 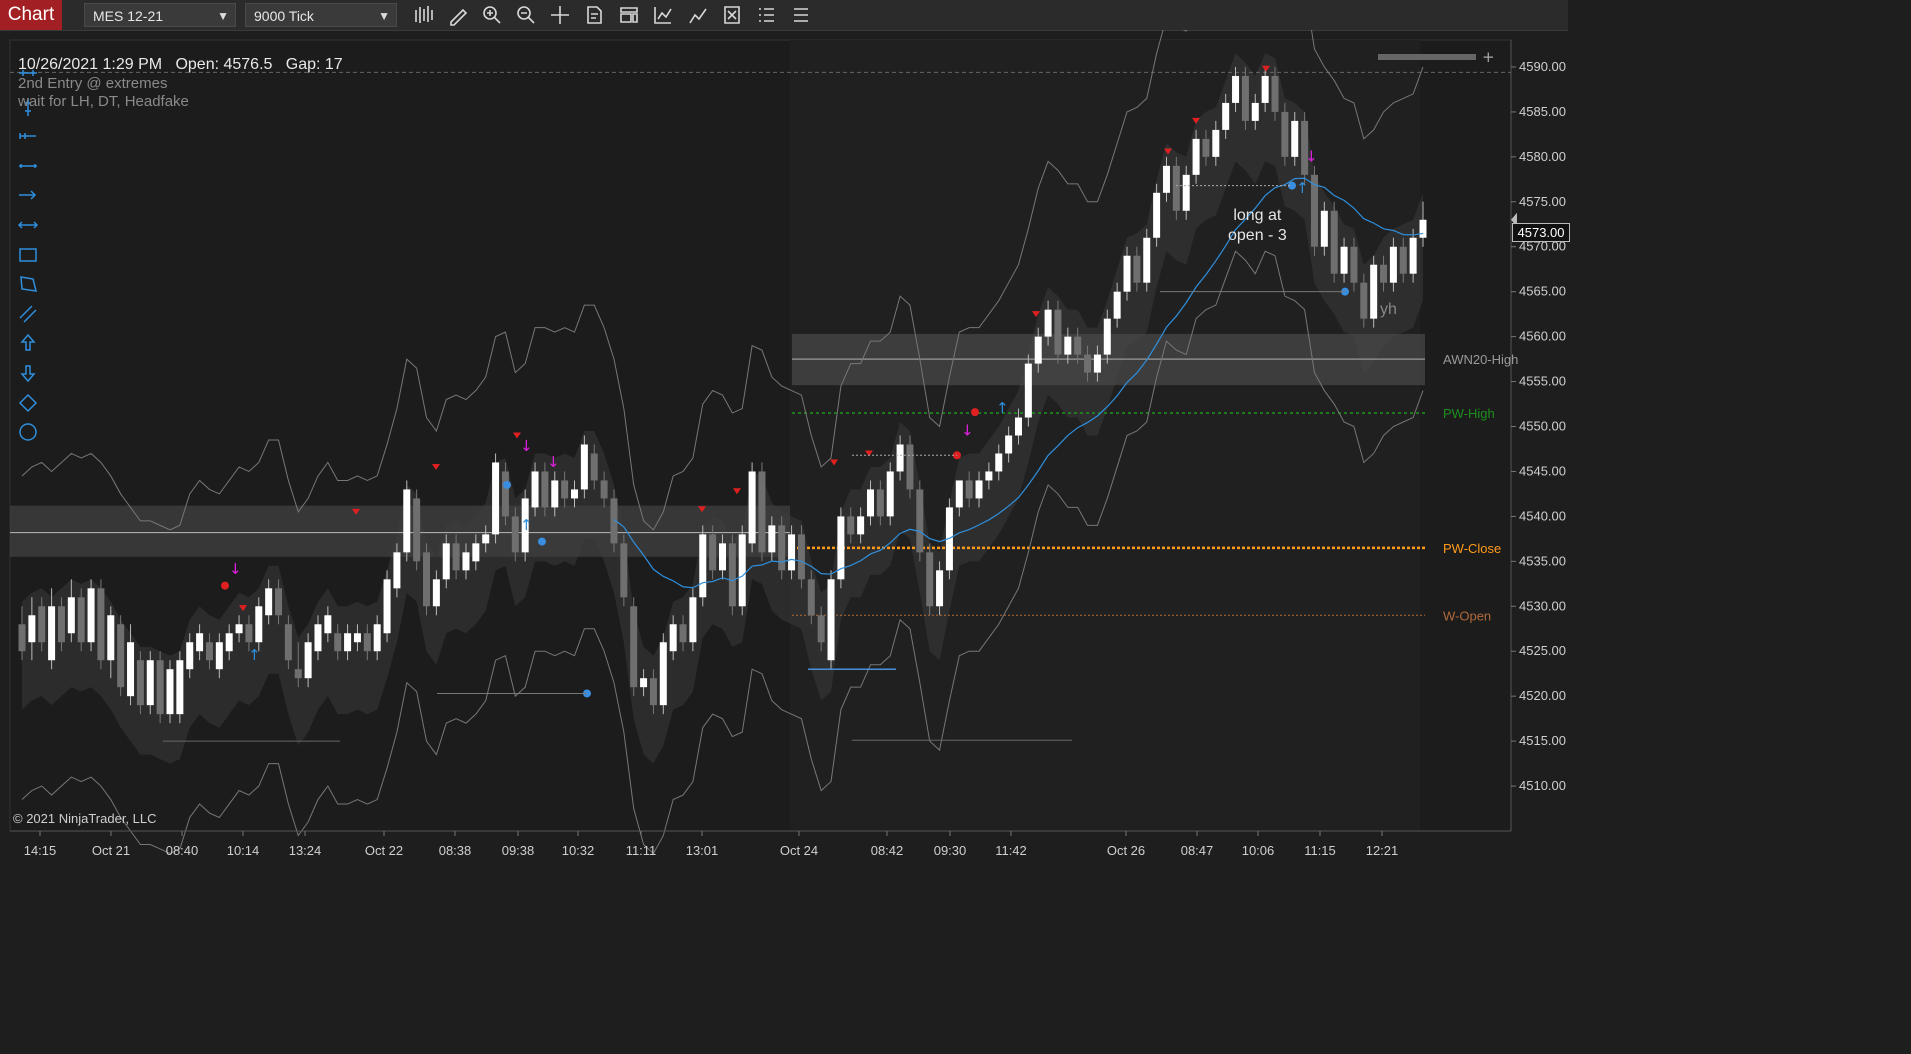 I want to click on chart-tab: Chart, so click(x=31, y=15).